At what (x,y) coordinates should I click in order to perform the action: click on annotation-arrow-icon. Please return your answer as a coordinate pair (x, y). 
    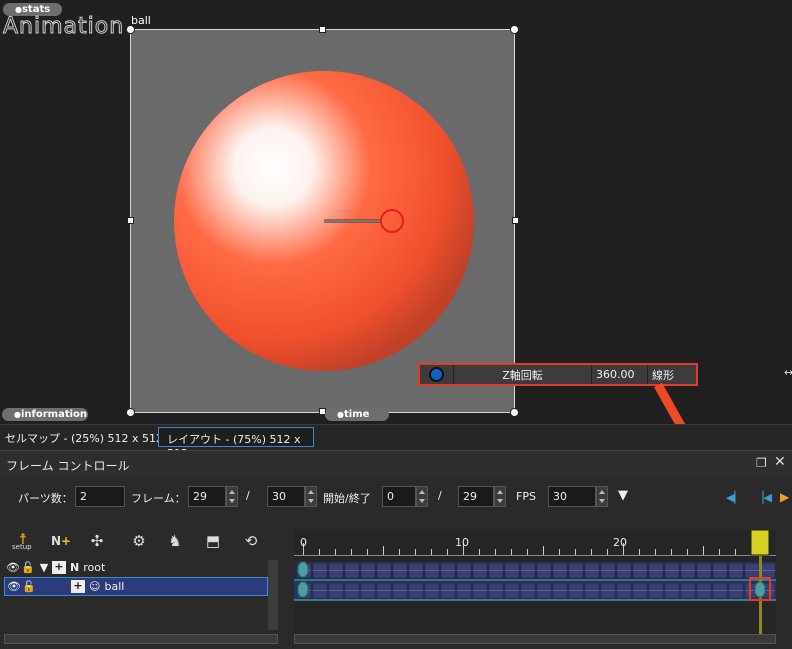
    Looking at the image, I should click on (670, 403).